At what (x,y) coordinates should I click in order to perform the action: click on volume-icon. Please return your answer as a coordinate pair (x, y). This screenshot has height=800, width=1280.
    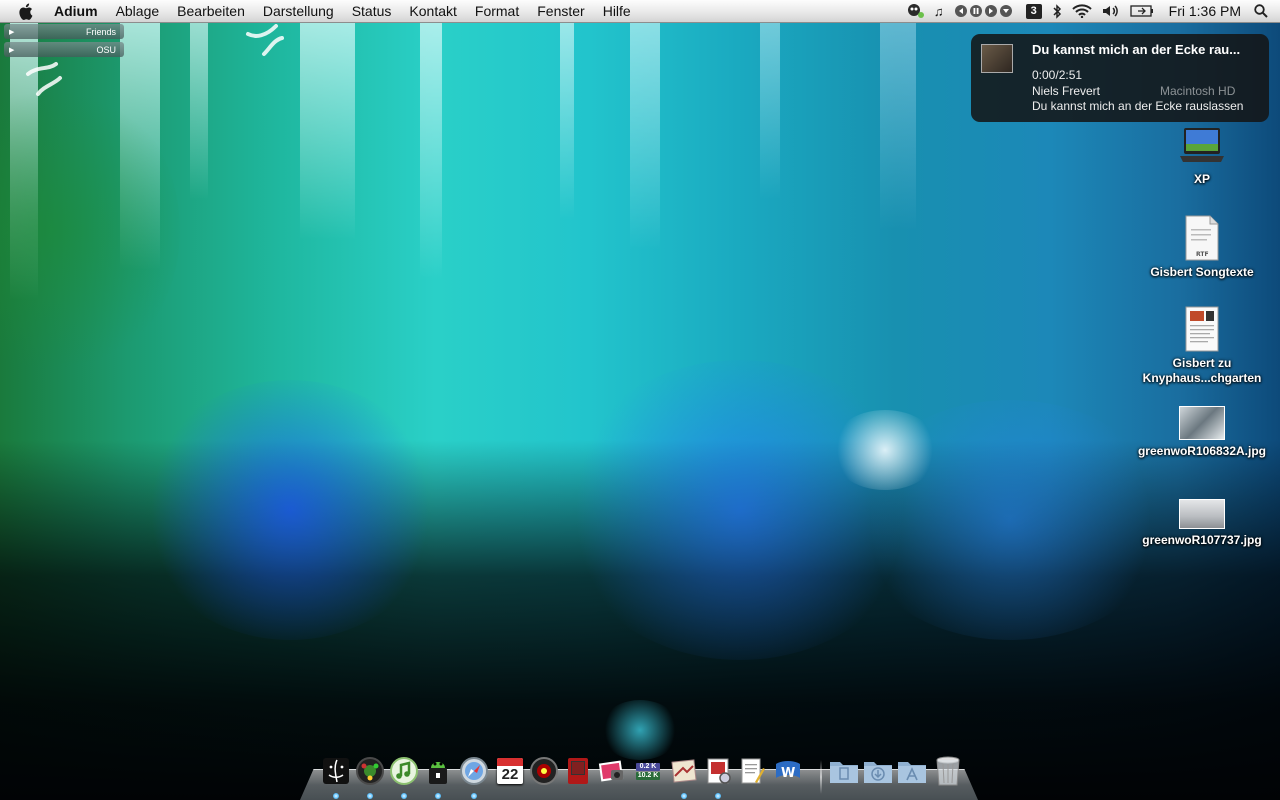
    Looking at the image, I should click on (1111, 11).